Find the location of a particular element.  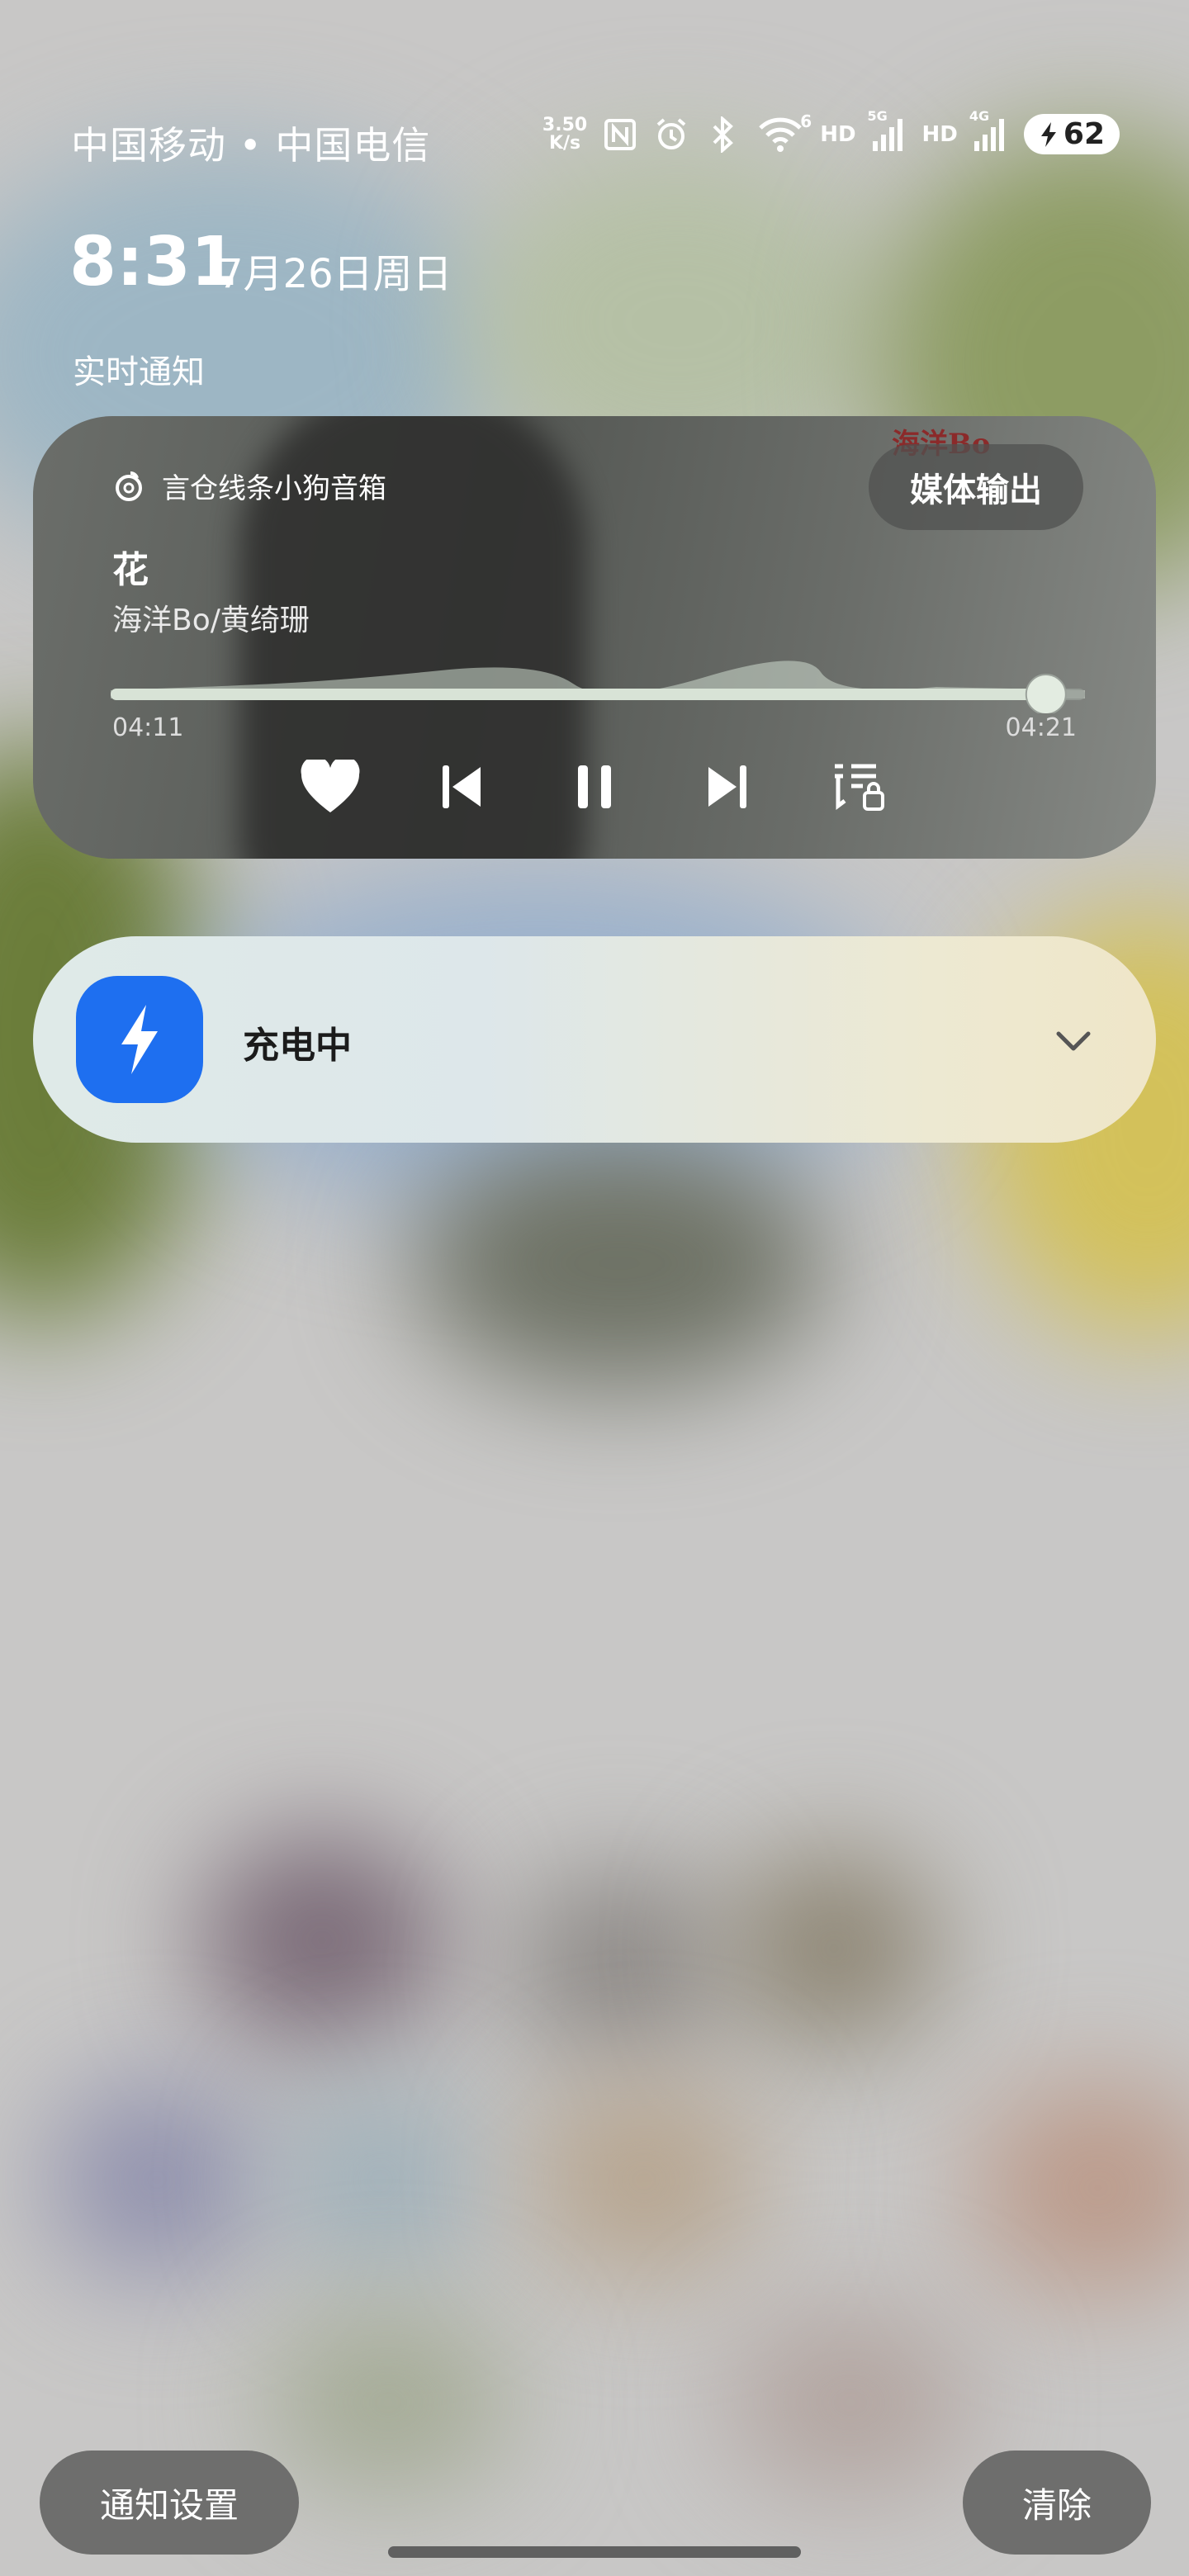

previous-icon is located at coordinates (462, 787).